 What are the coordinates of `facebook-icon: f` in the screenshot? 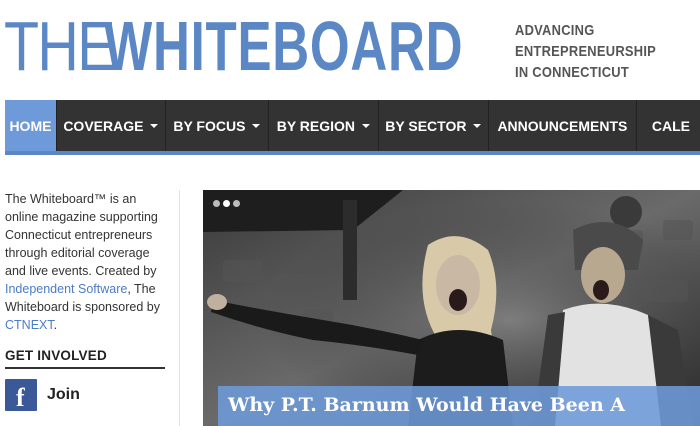 It's located at (21, 395).